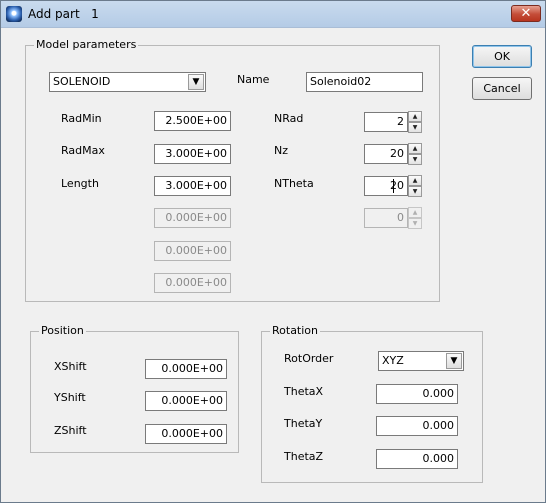  Describe the element at coordinates (386, 122) in the screenshot. I see `nrad-field: 2` at that location.